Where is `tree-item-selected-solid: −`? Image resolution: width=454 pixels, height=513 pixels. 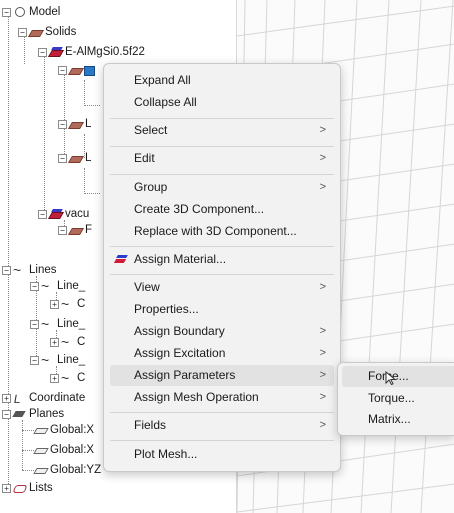 tree-item-selected-solid: − is located at coordinates (77, 70).